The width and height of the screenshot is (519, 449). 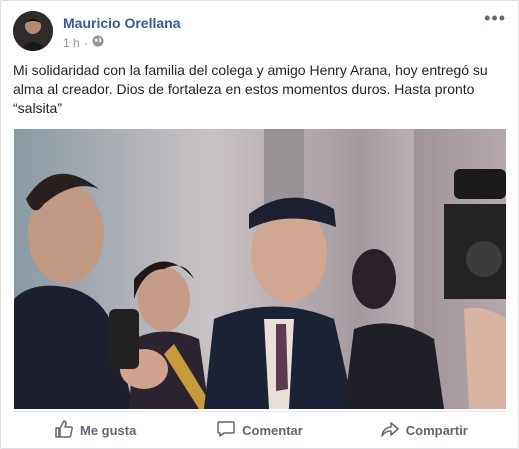 What do you see at coordinates (272, 430) in the screenshot?
I see `comment-label: Comentar` at bounding box center [272, 430].